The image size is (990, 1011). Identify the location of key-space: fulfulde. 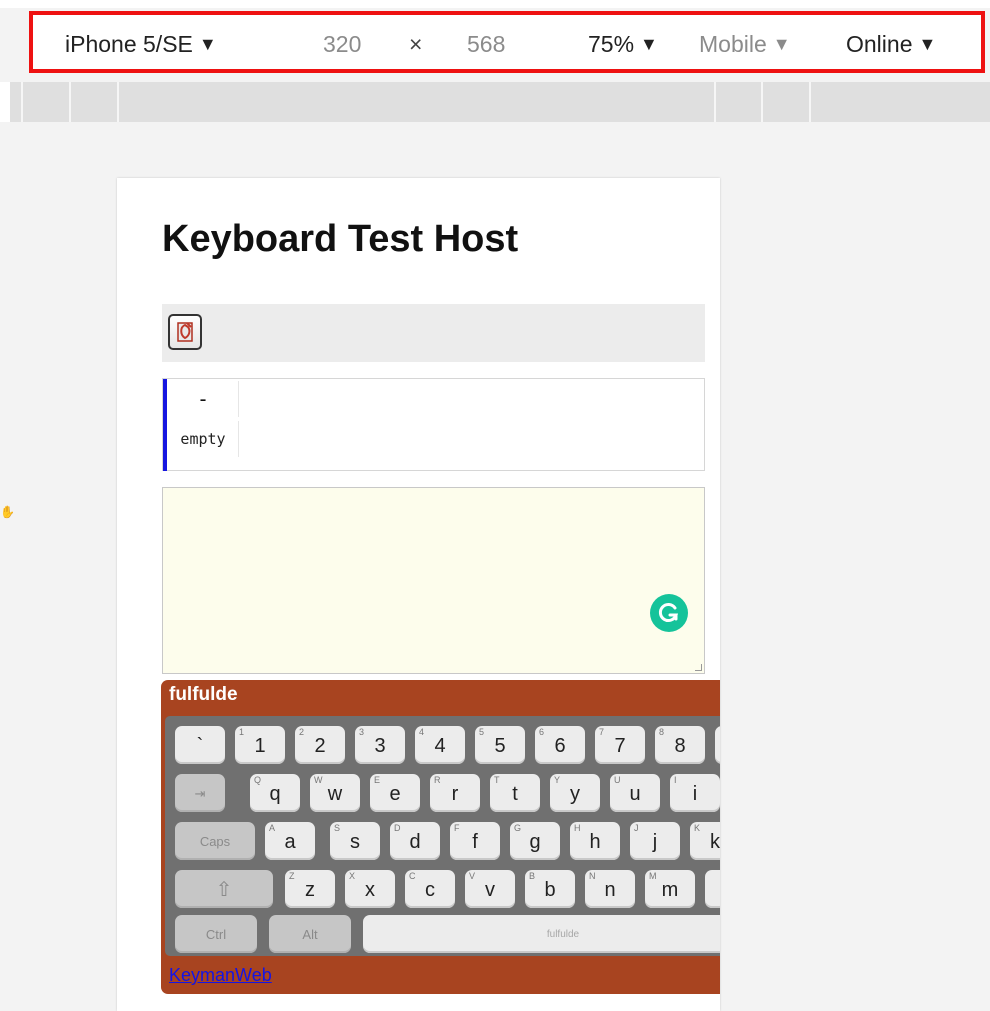
(541, 934).